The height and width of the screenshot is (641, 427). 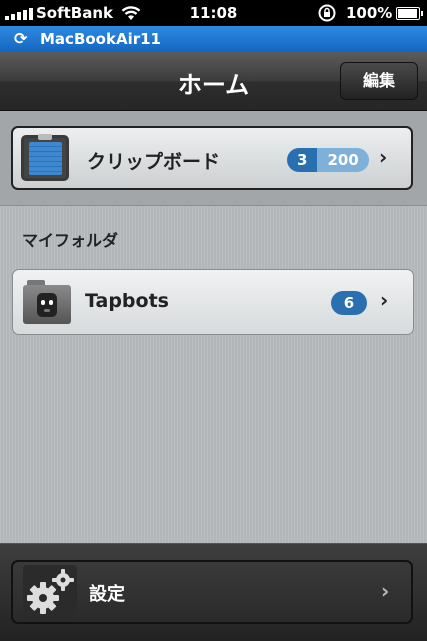 I want to click on device-name: MacBookAir11, so click(x=100, y=39).